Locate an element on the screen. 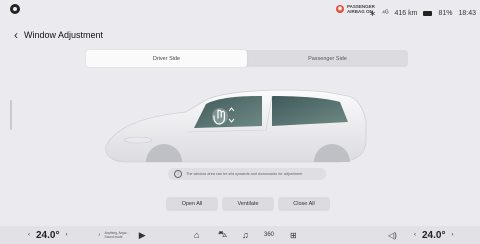 The image size is (480, 244). headlight is located at coordinates (138, 140).